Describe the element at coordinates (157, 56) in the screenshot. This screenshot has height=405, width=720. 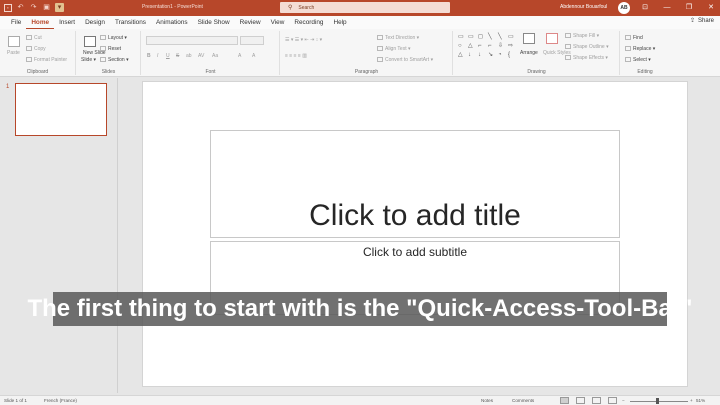
I see `italic-button: I` at that location.